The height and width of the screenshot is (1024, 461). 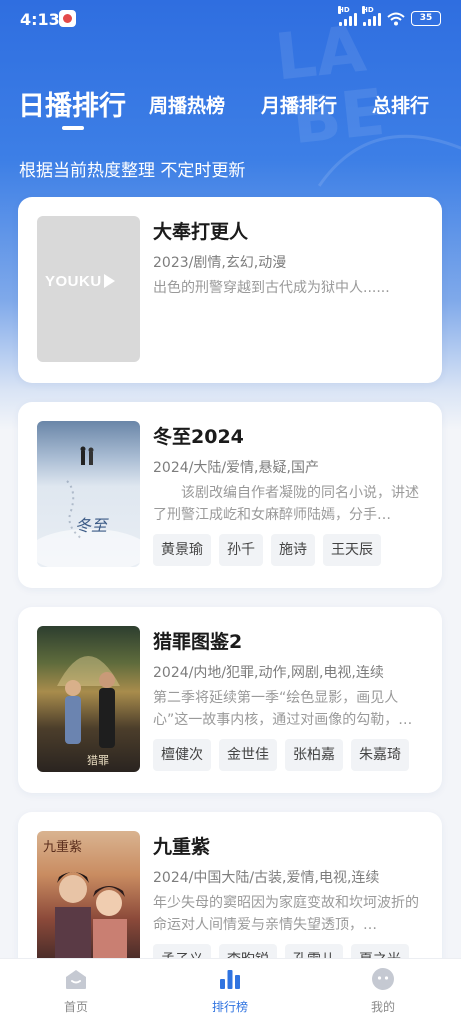 I want to click on cast-list: 黄景瑜 孙千 施诗 王天辰, so click(x=267, y=550).